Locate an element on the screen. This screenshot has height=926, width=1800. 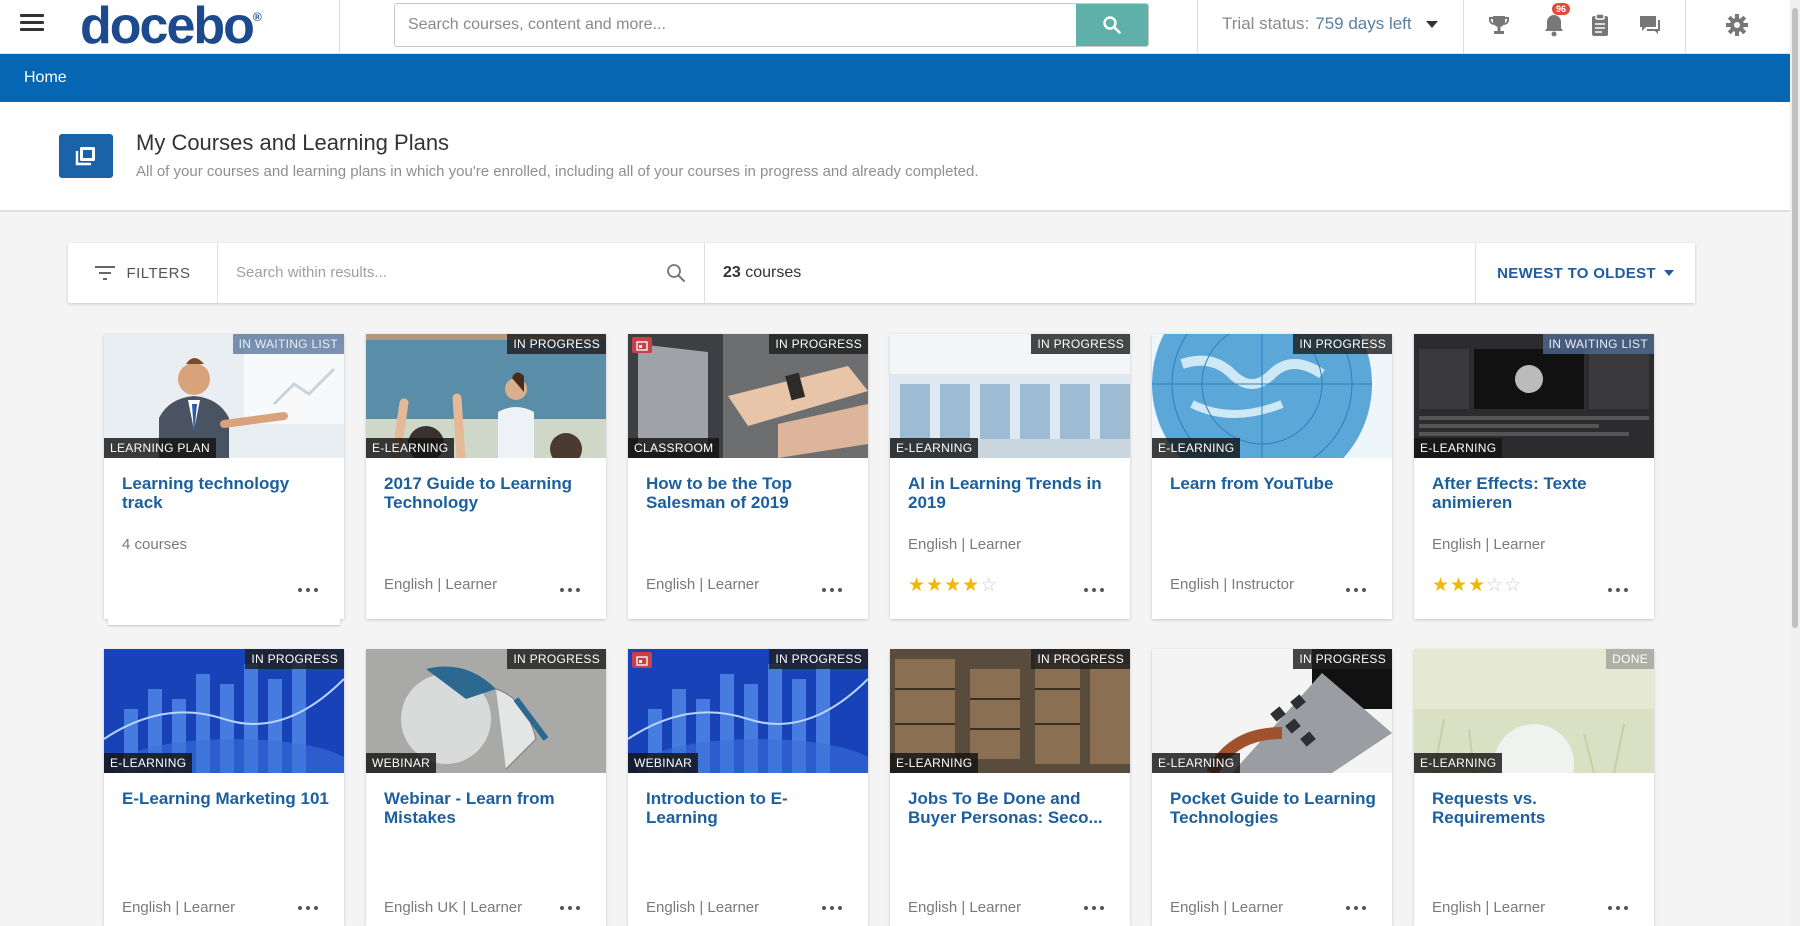
sort-dropdown: NEWEST TO OLDEST is located at coordinates (1585, 273).